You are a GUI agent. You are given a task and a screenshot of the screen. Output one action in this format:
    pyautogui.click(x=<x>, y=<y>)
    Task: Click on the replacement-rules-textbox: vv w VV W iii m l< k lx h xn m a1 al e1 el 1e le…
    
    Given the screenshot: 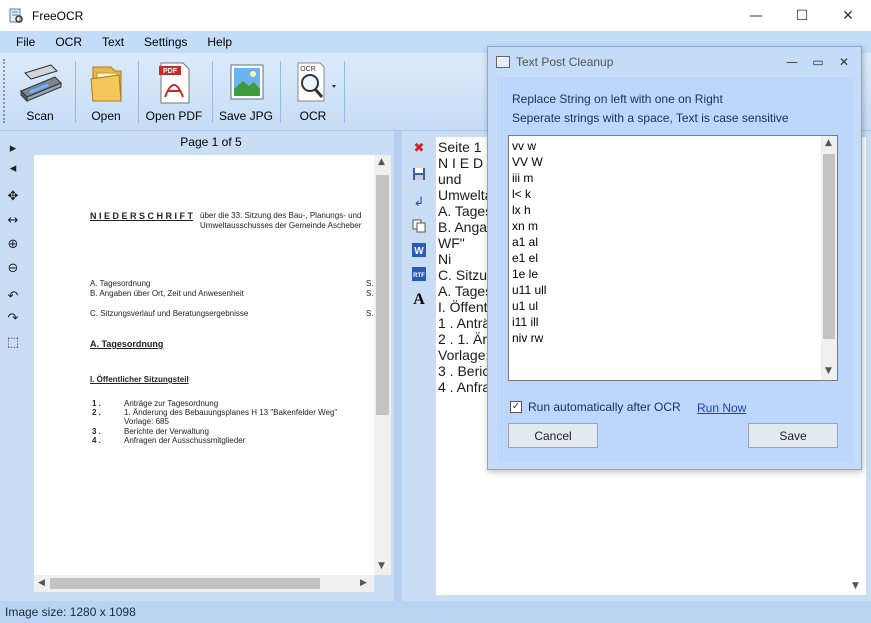 What is the action you would take?
    pyautogui.click(x=673, y=258)
    